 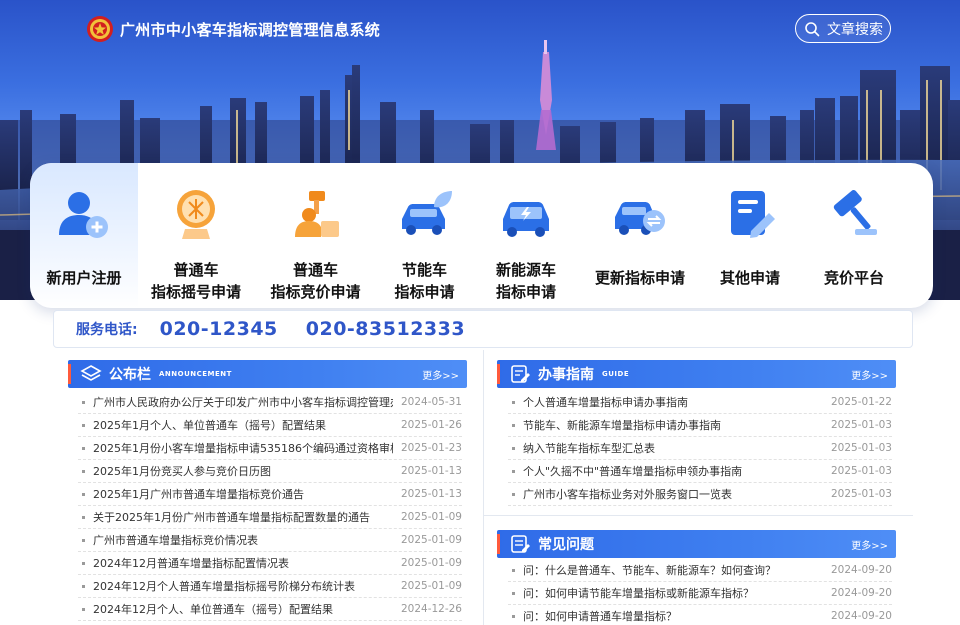 What do you see at coordinates (270, 563) in the screenshot?
I see `list-item: 2024年12月普通车增量指标配置情况表2025-01-09` at bounding box center [270, 563].